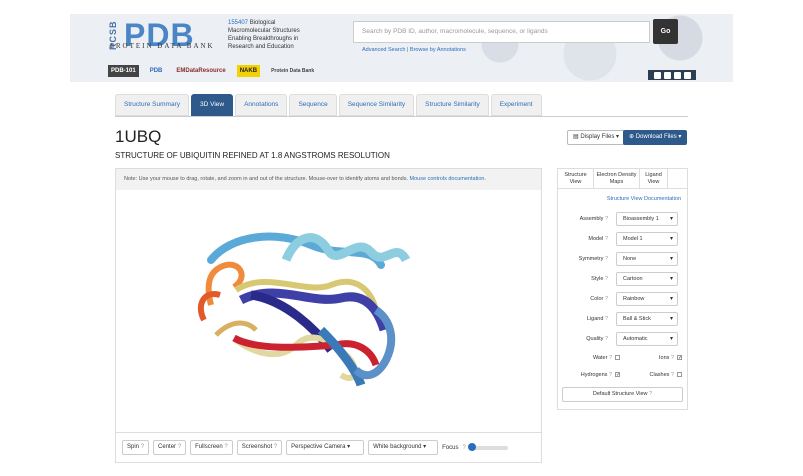 The image size is (803, 476). I want to click on tab-structure-view: Structure View, so click(576, 178).